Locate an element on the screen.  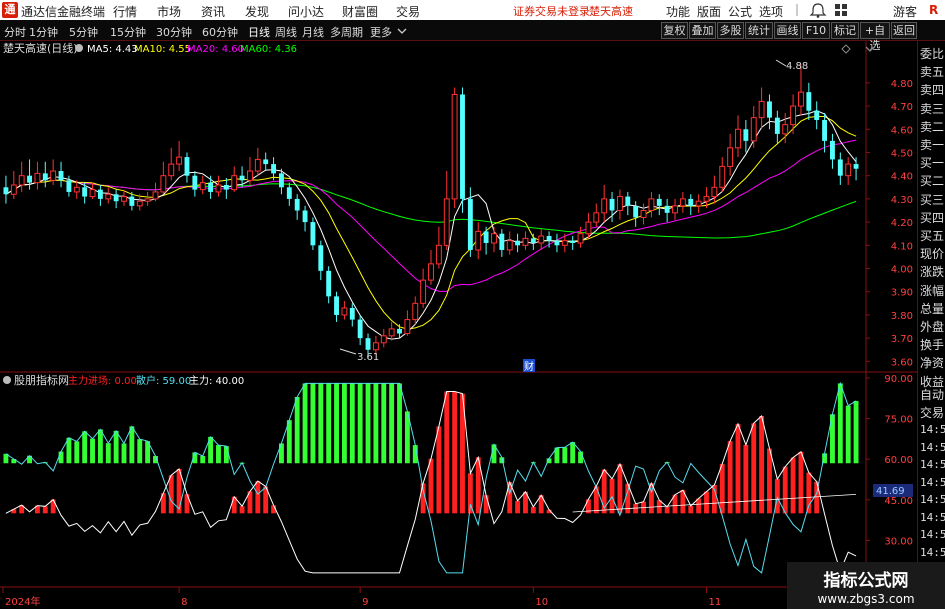
tool-biaoji: 标记 is located at coordinates (845, 30).